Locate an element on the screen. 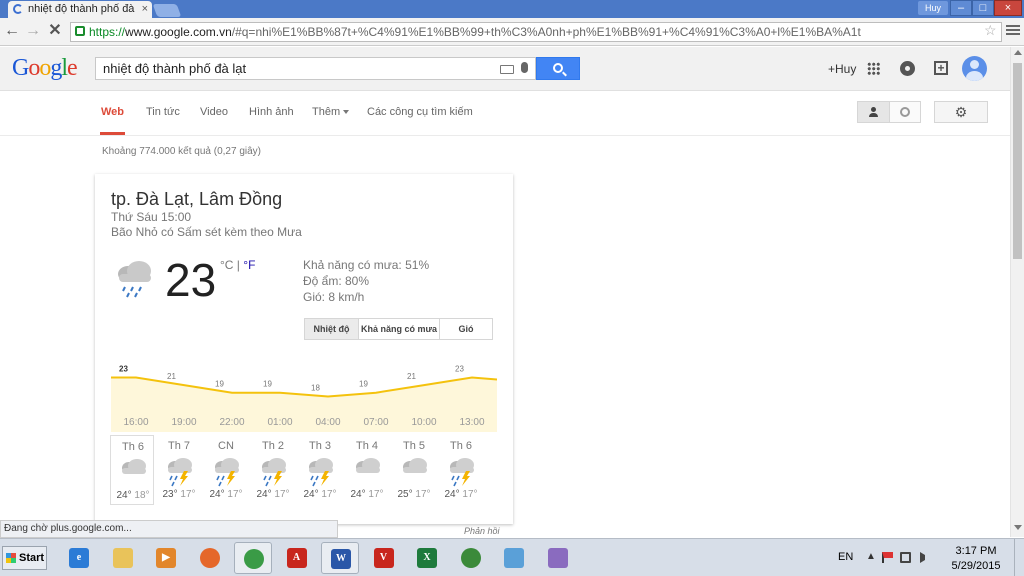 The image size is (1024, 576). tab-video: Video is located at coordinates (214, 112).